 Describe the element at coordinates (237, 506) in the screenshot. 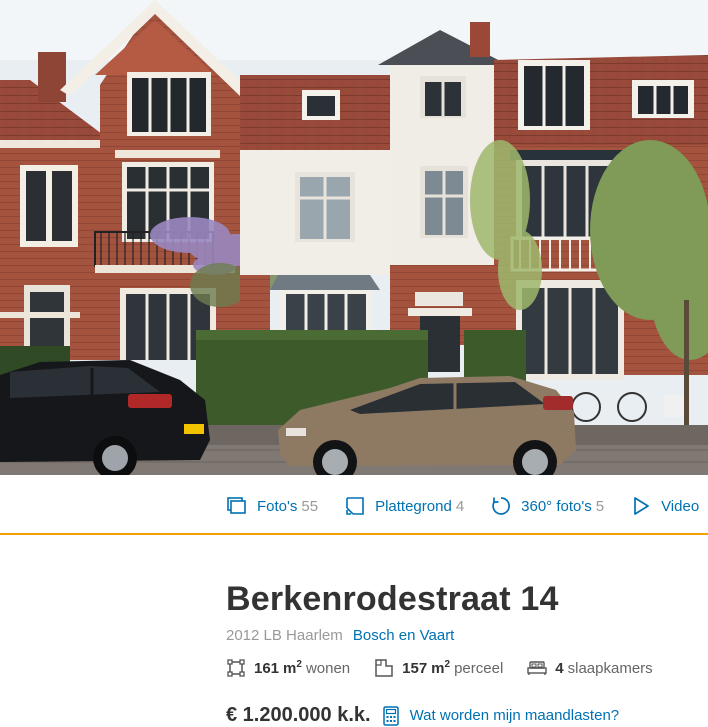

I see `photos-icon` at that location.